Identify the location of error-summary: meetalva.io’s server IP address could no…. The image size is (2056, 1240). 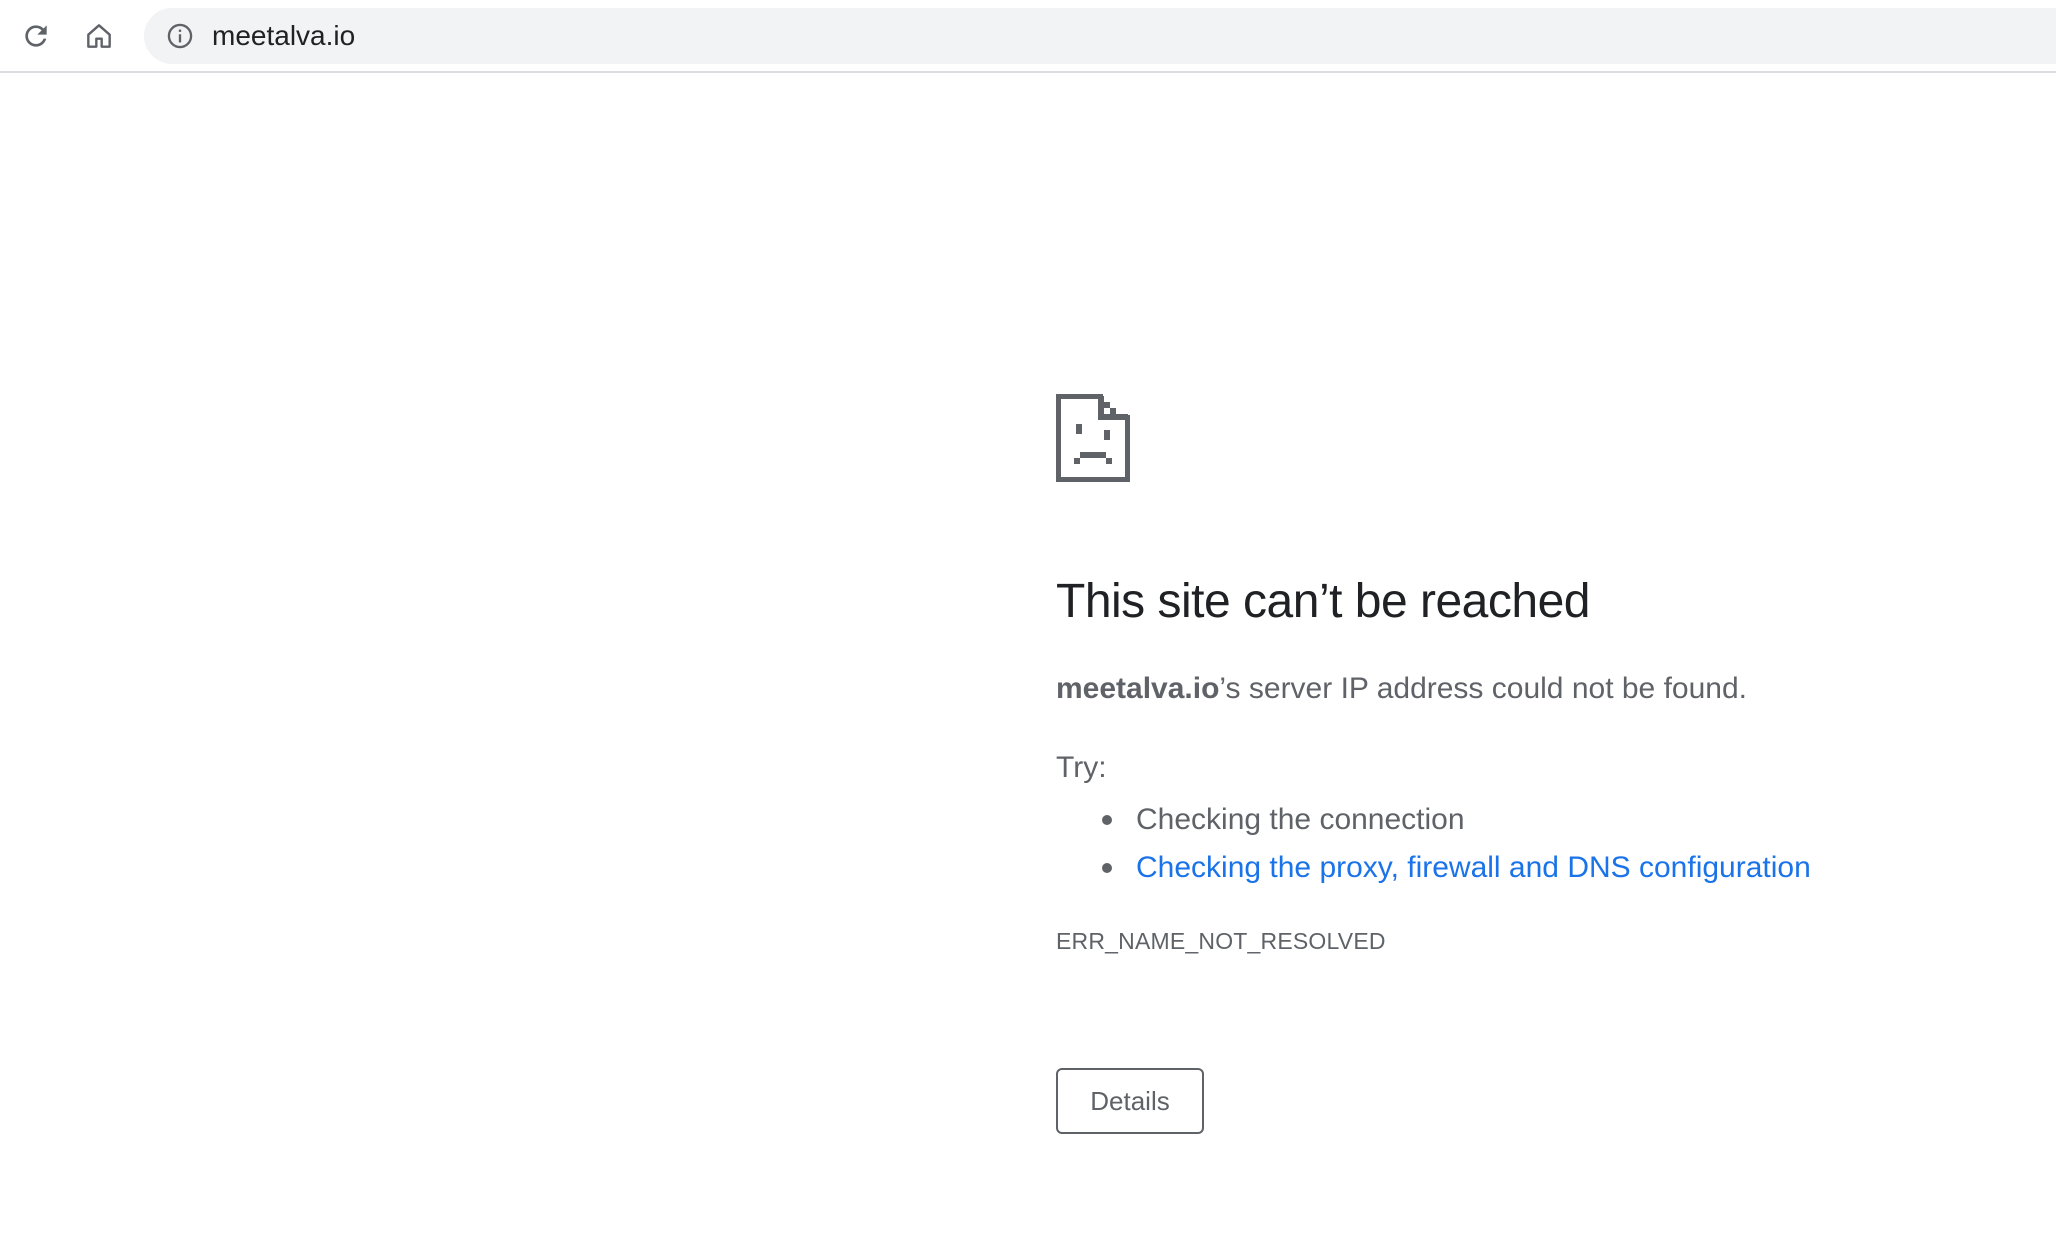
(1401, 689).